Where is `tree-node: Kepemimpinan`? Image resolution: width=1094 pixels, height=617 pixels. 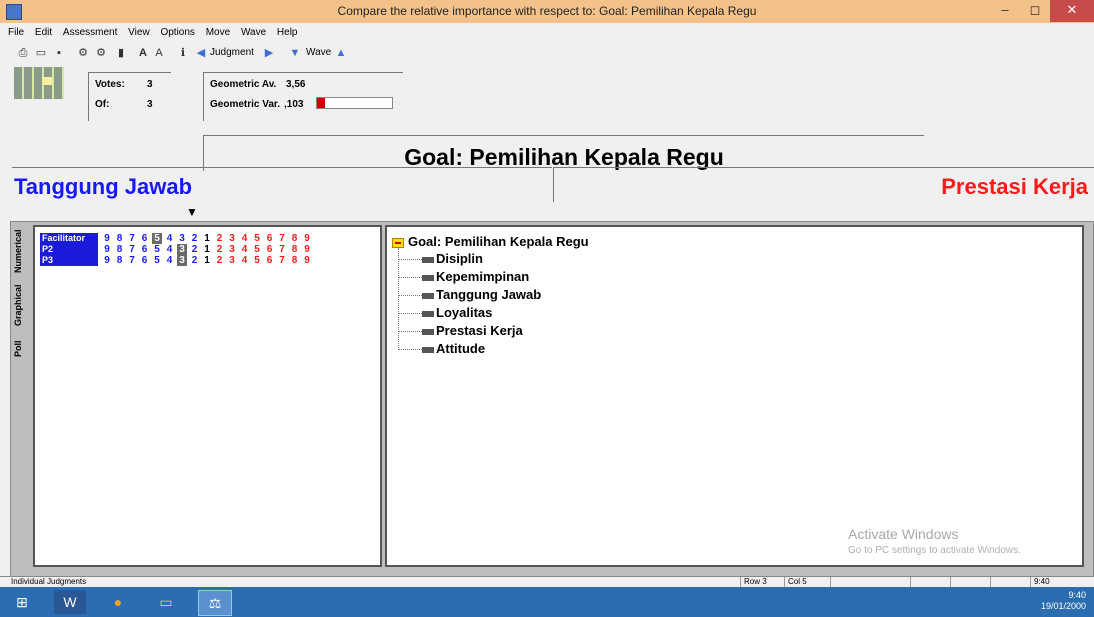
tree-node: Kepemimpinan is located at coordinates (463, 276).